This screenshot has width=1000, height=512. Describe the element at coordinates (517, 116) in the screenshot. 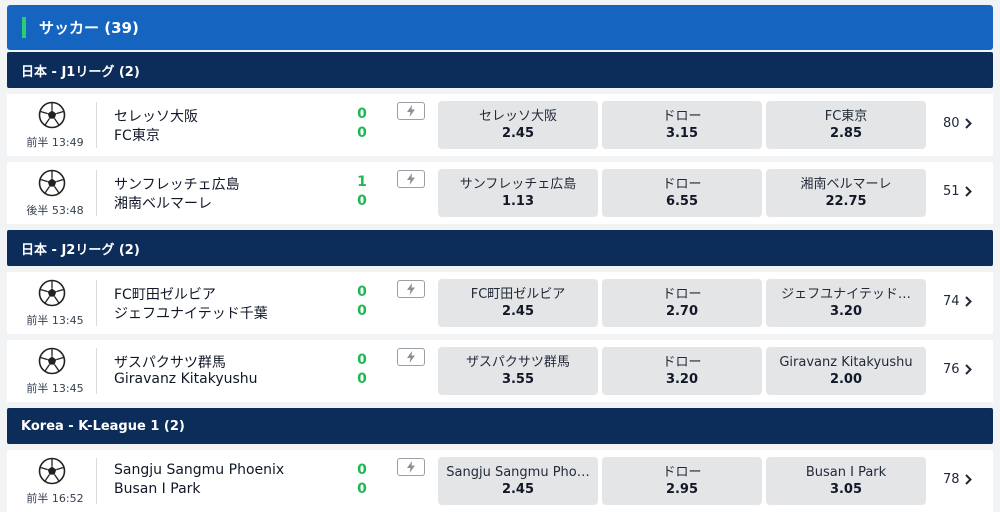

I see `odds-label-home: セレッソ大阪` at that location.